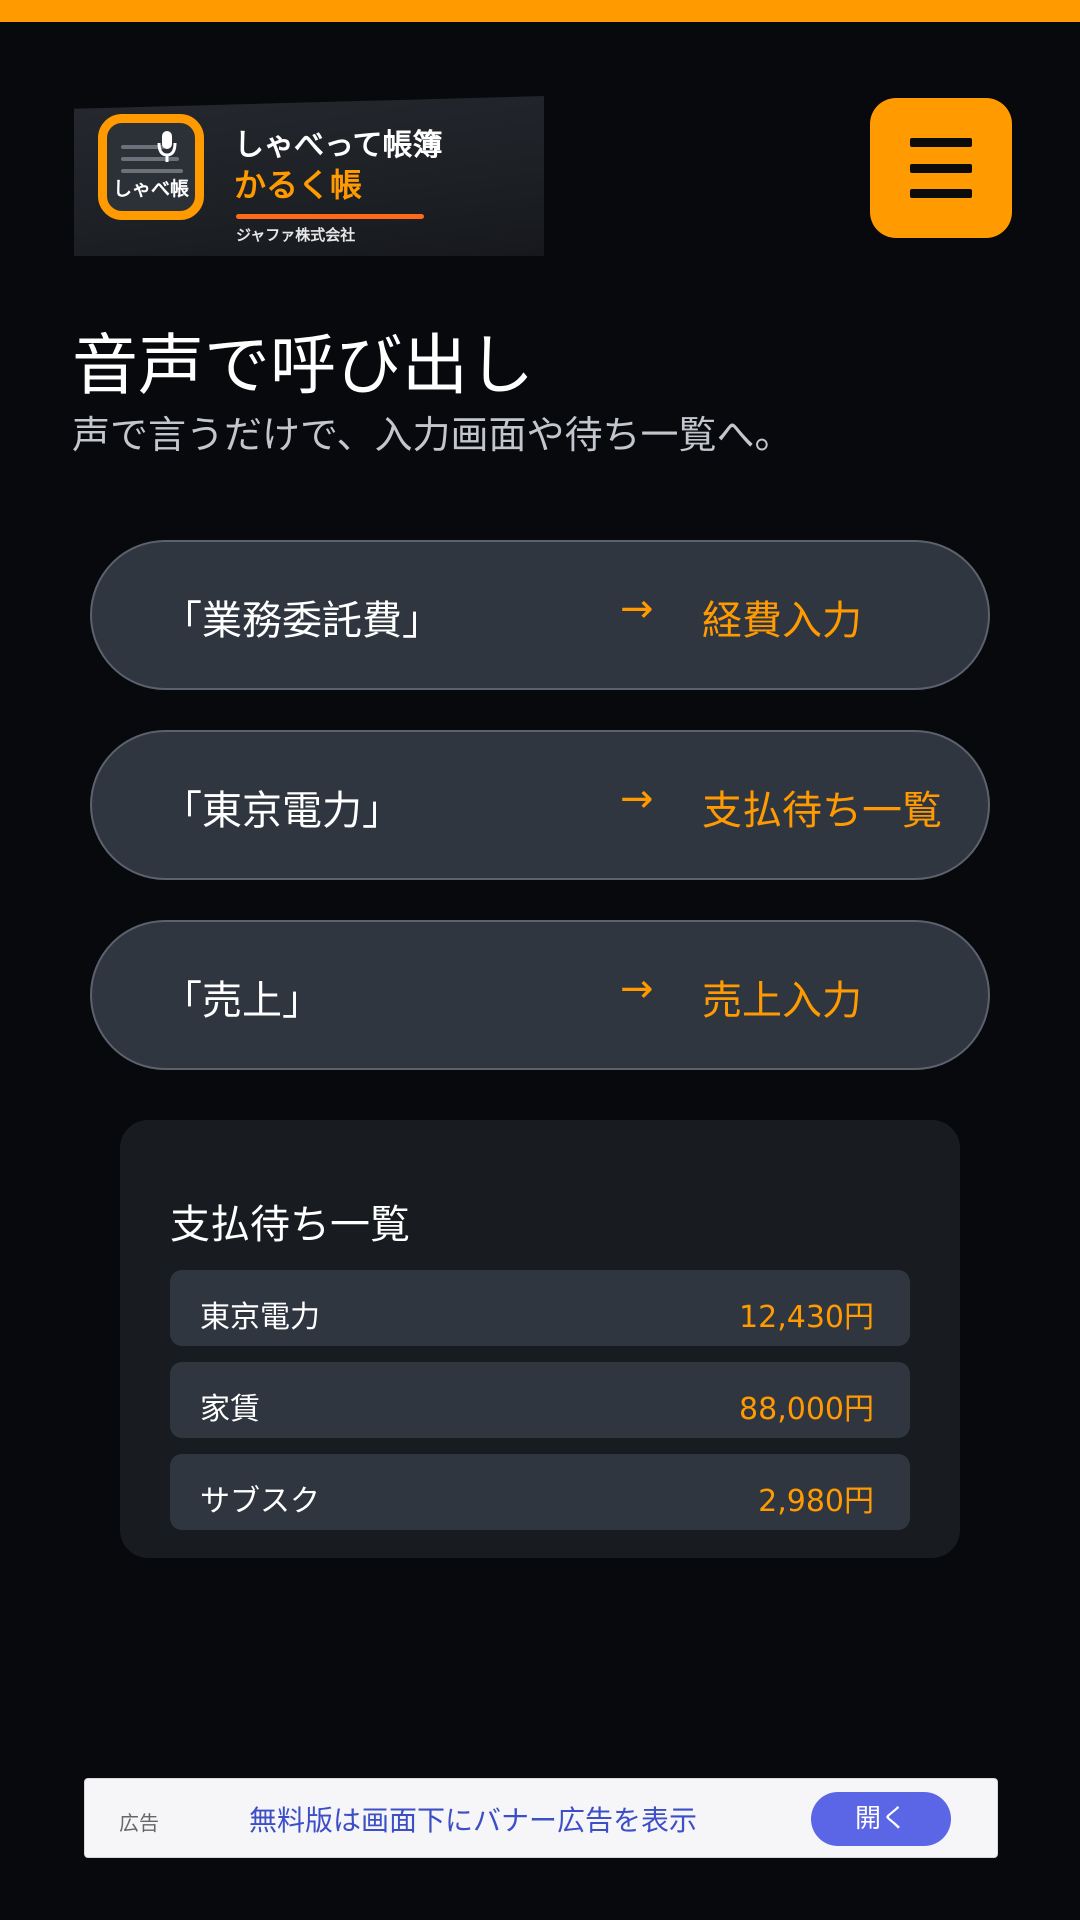 Image resolution: width=1080 pixels, height=1920 pixels. Describe the element at coordinates (150, 189) in the screenshot. I see `app-icon-label: しゃべ帳` at that location.